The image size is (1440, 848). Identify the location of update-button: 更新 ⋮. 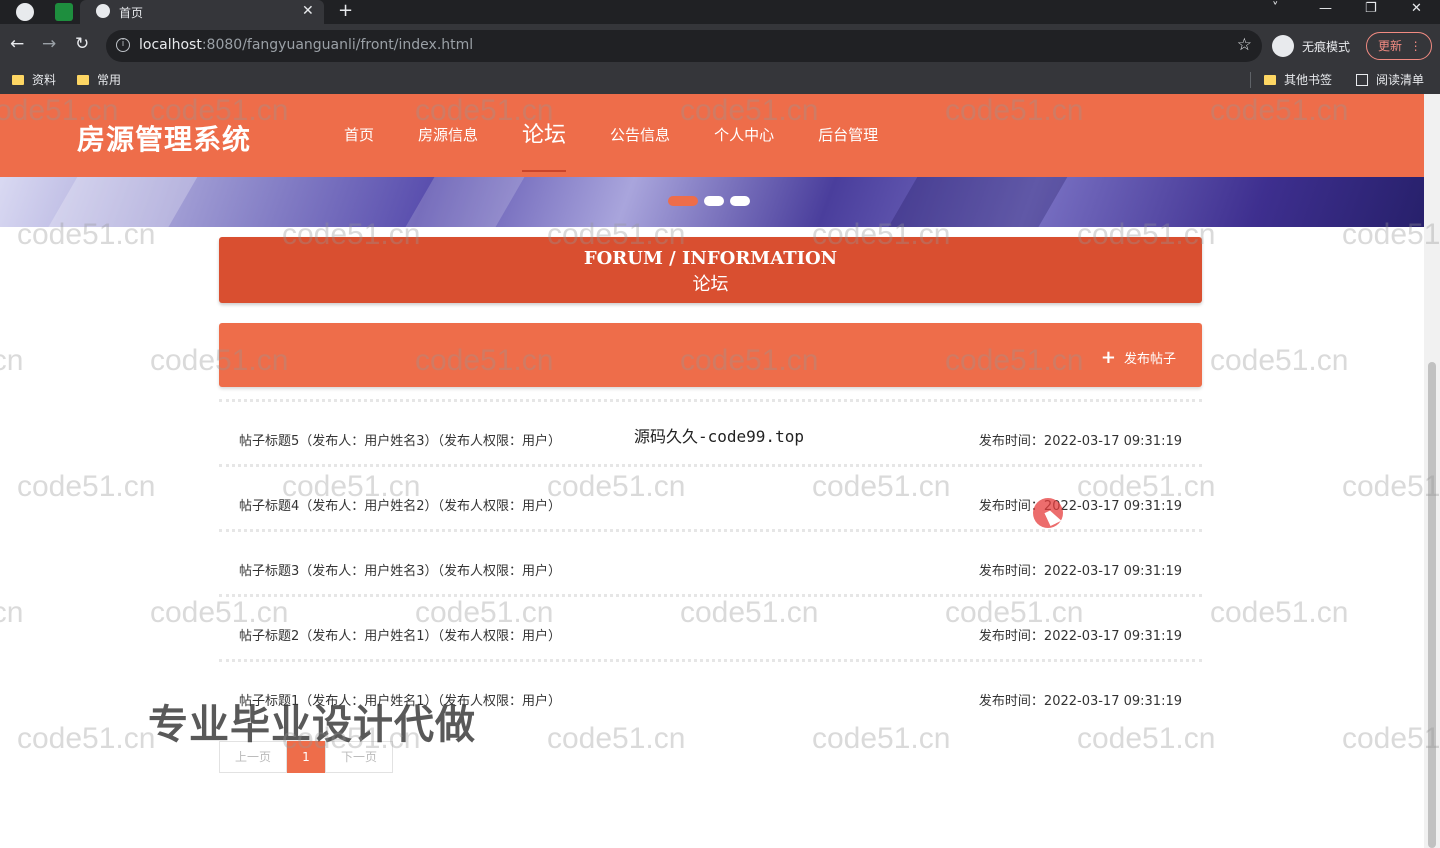
(1399, 46).